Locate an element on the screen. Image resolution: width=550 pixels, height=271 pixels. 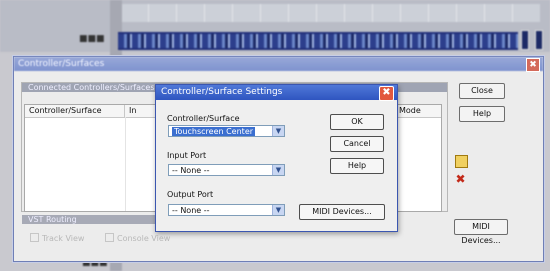
input-port-select: -- None -- ▼ is located at coordinates (226, 170).